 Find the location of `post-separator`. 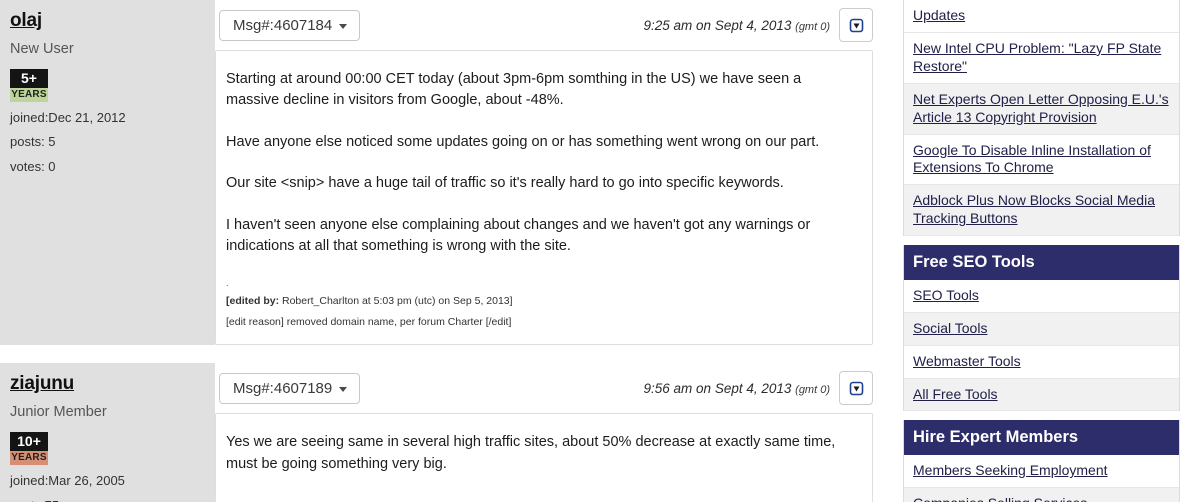

post-separator is located at coordinates (449, 354).